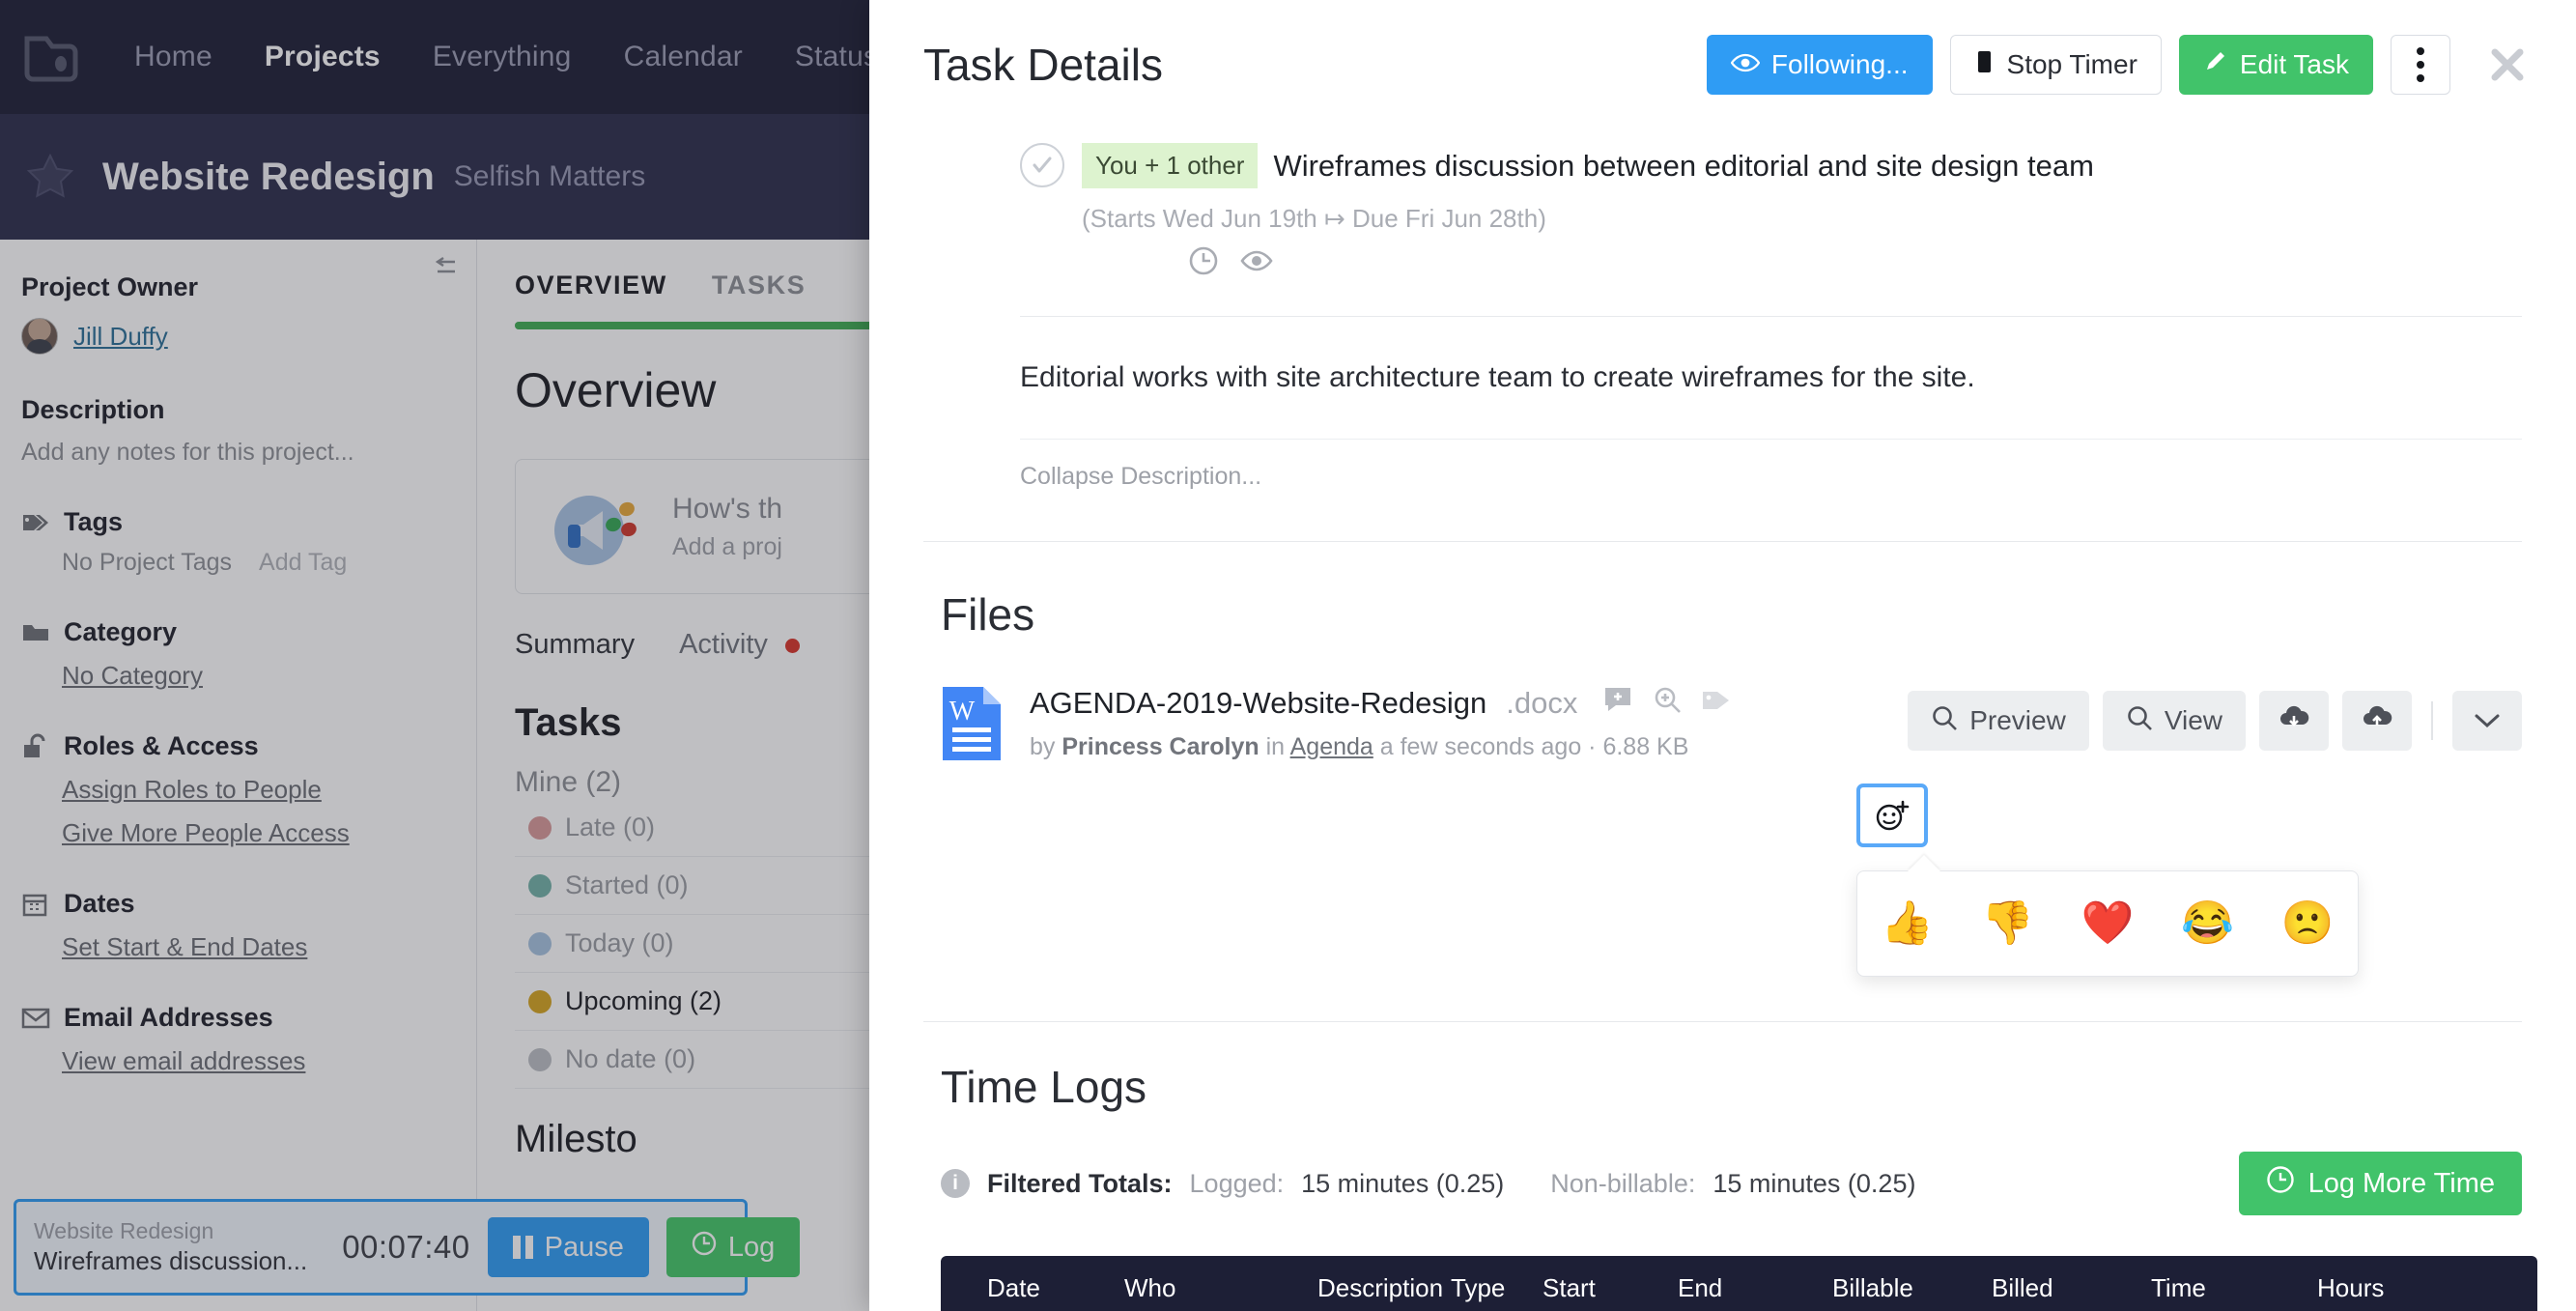 This screenshot has width=2576, height=1311. I want to click on view-button: View, so click(2174, 721).